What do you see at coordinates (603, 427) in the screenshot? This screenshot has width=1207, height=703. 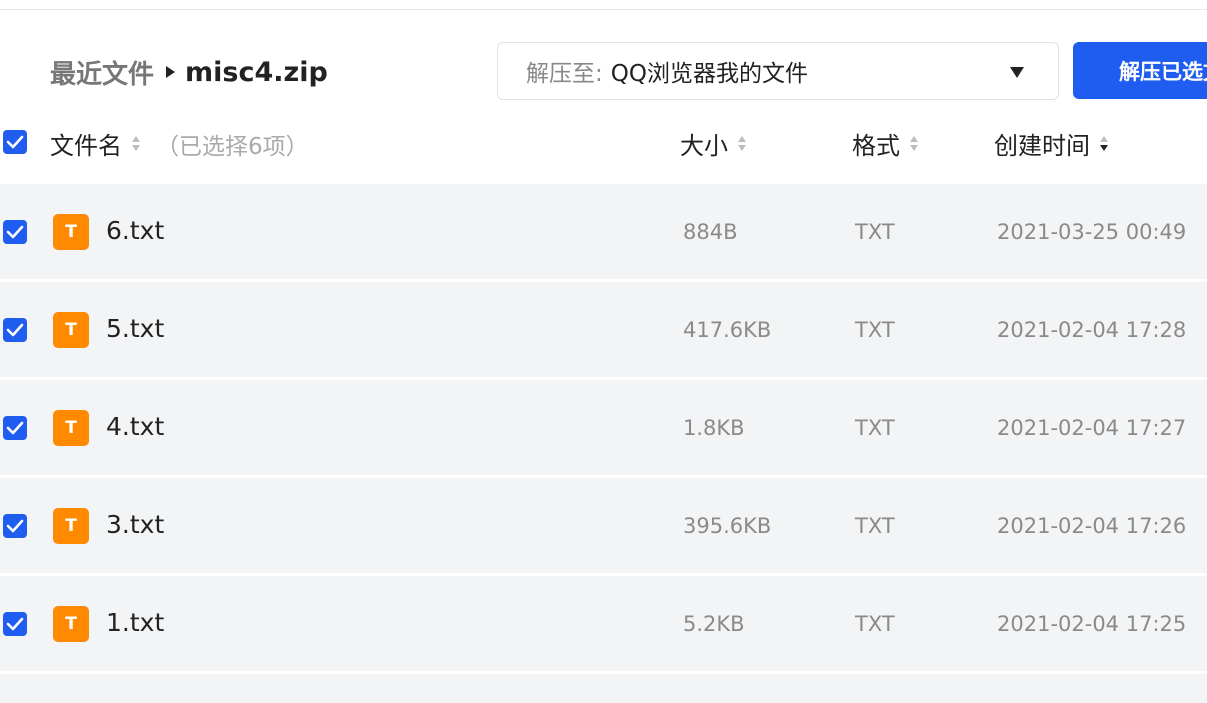 I see `table-row: T 4.txt 1.8KB TXT 2021-02-04 17:27` at bounding box center [603, 427].